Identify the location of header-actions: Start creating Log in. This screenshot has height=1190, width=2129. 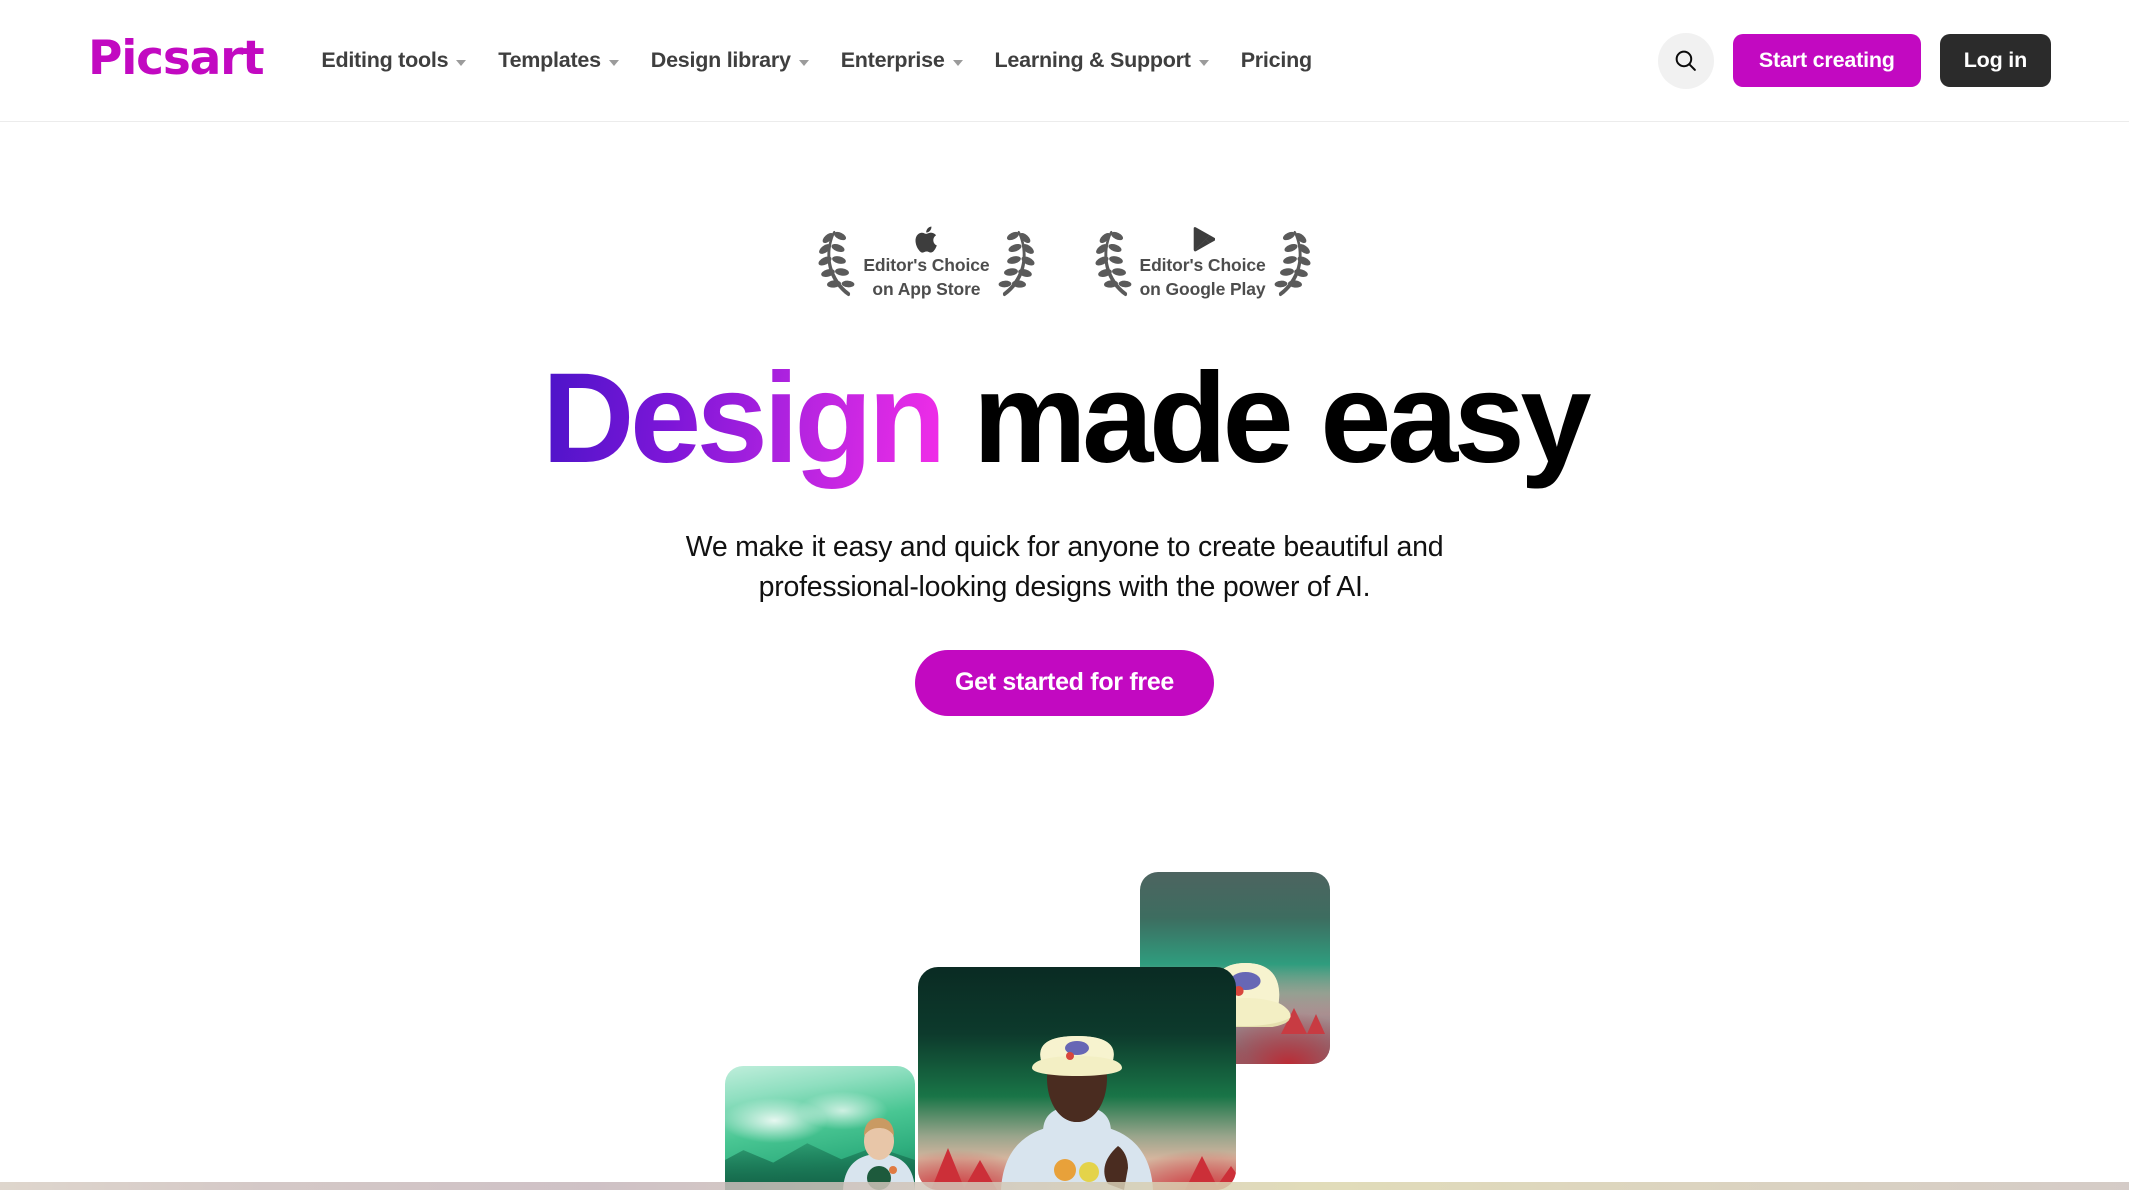
(1854, 60).